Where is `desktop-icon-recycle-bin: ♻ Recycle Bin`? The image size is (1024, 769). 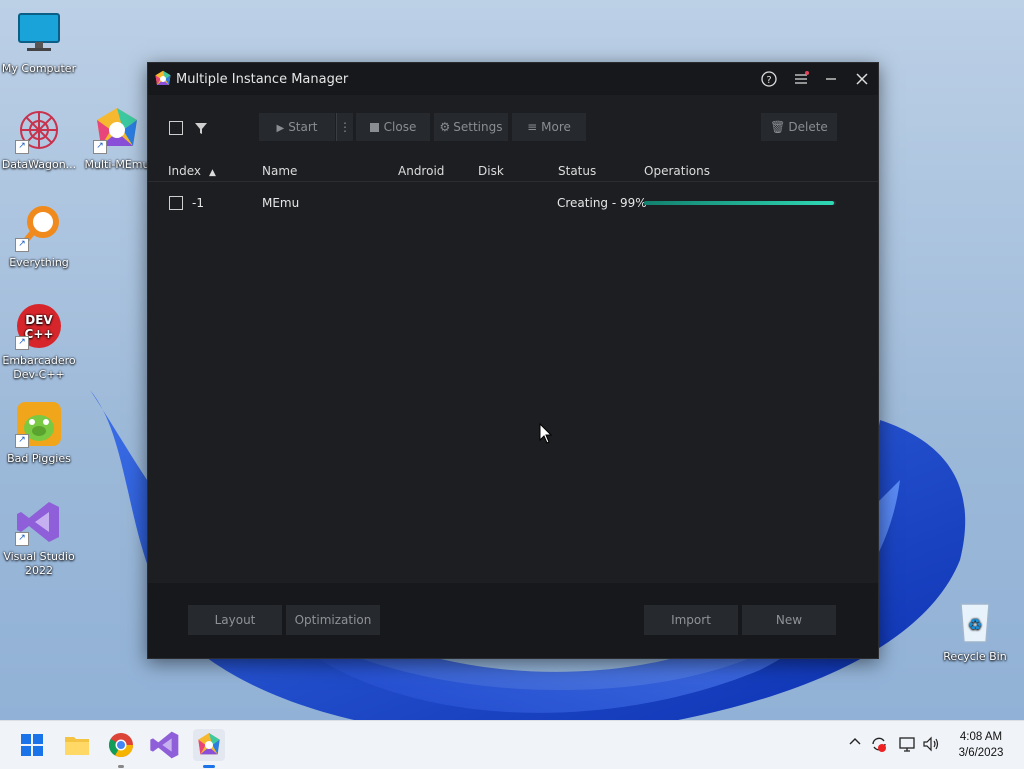 desktop-icon-recycle-bin: ♻ Recycle Bin is located at coordinates (975, 631).